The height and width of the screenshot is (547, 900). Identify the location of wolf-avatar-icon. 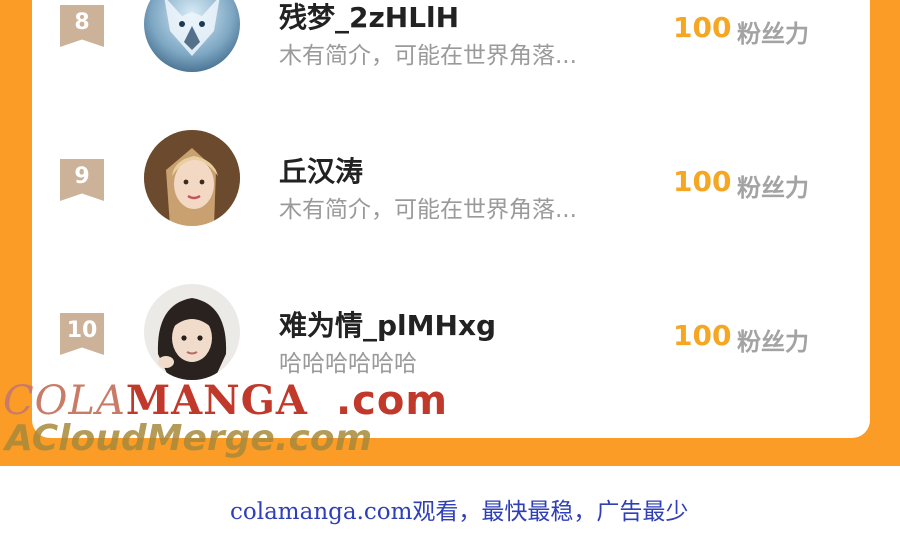
(192, 36).